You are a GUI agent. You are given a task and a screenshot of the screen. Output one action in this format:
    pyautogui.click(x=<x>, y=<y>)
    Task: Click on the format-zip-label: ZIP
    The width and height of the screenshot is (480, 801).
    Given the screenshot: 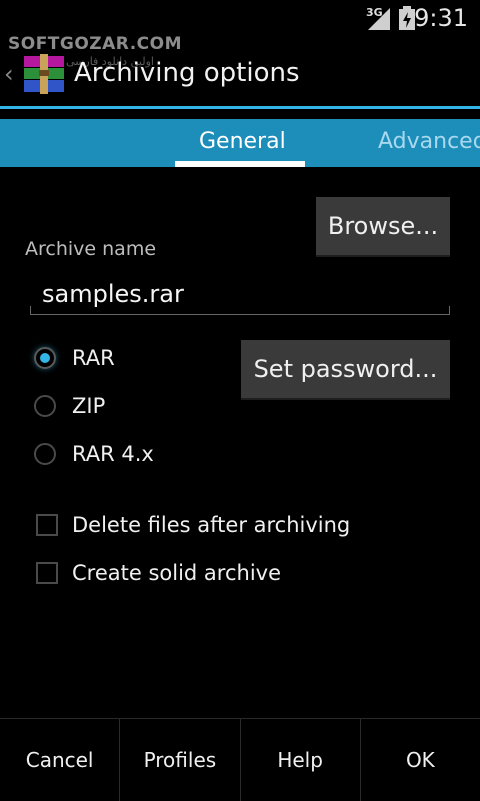 What is the action you would take?
    pyautogui.click(x=89, y=406)
    